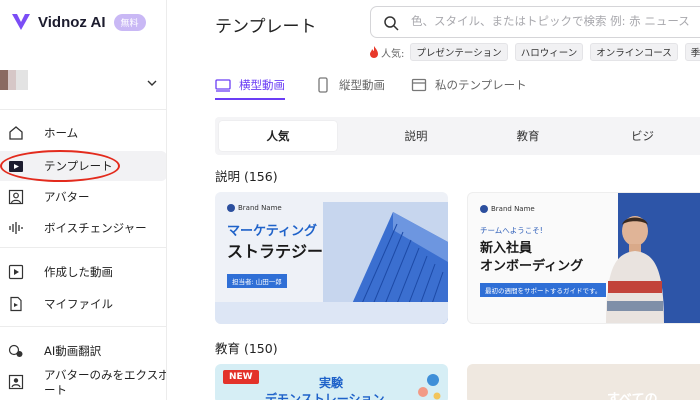 This screenshot has width=700, height=400. What do you see at coordinates (15, 350) in the screenshot?
I see `translate-icon` at bounding box center [15, 350].